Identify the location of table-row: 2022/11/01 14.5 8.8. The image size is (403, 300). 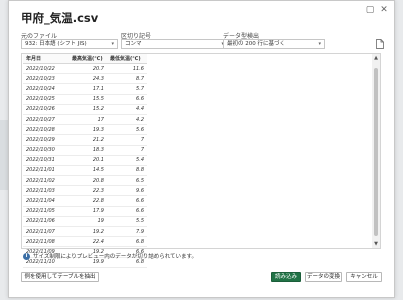
(85, 171).